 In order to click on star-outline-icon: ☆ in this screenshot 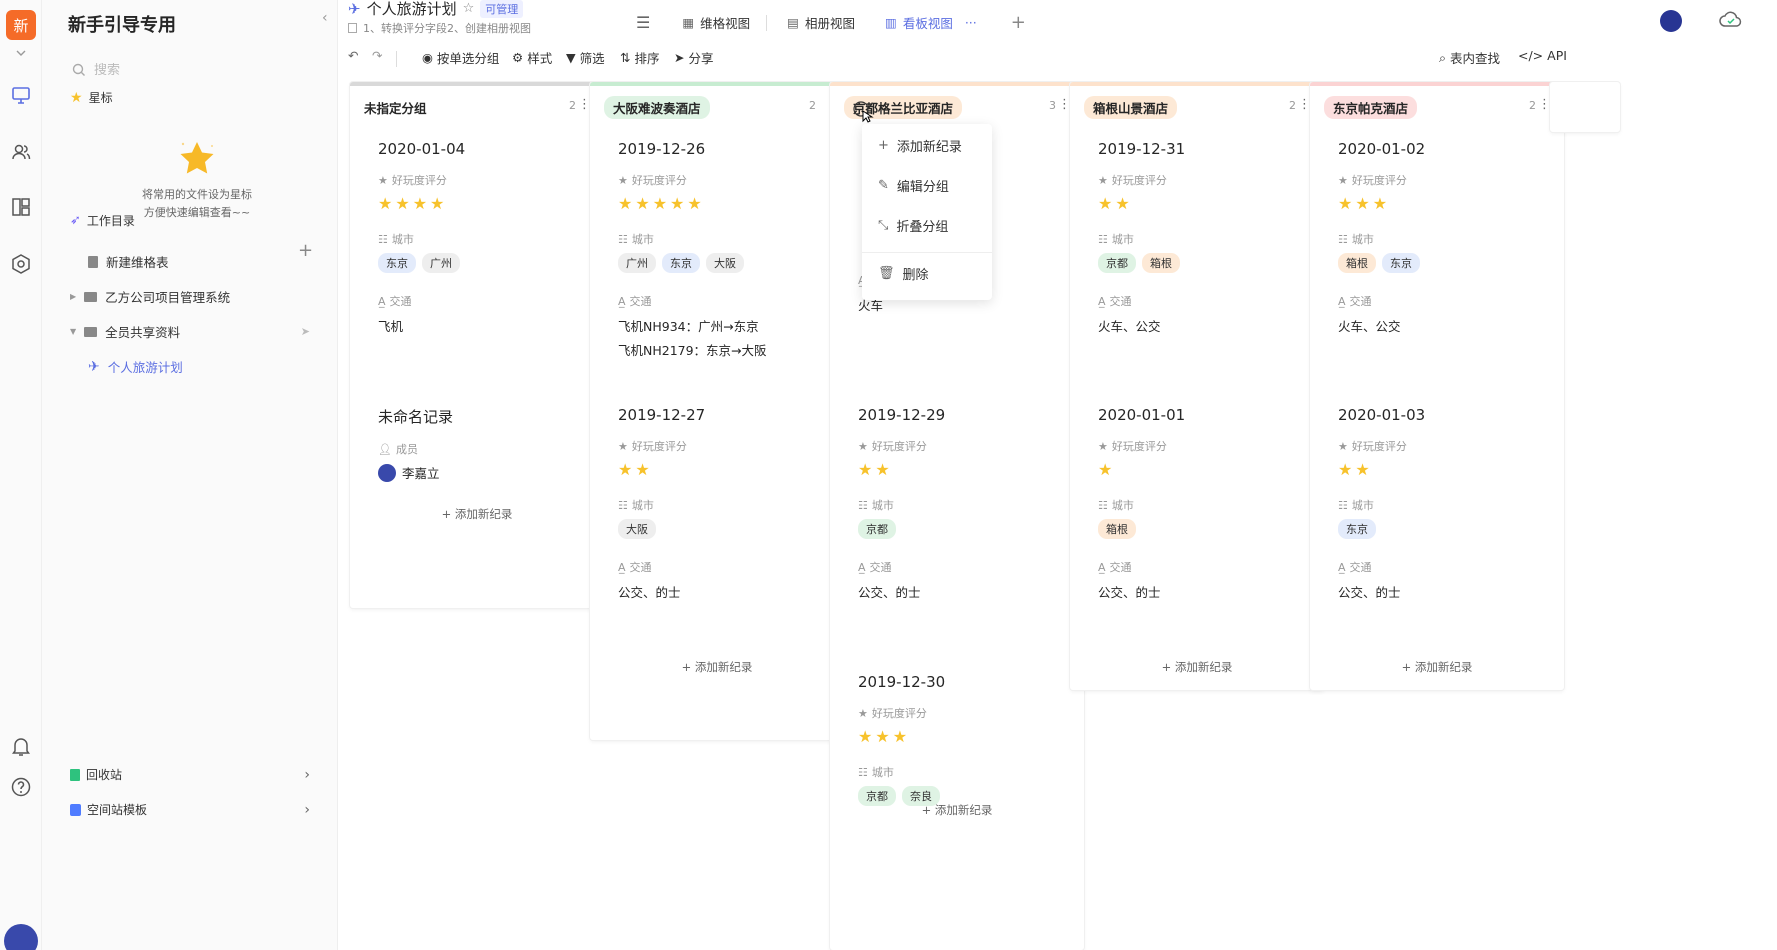, I will do `click(469, 8)`.